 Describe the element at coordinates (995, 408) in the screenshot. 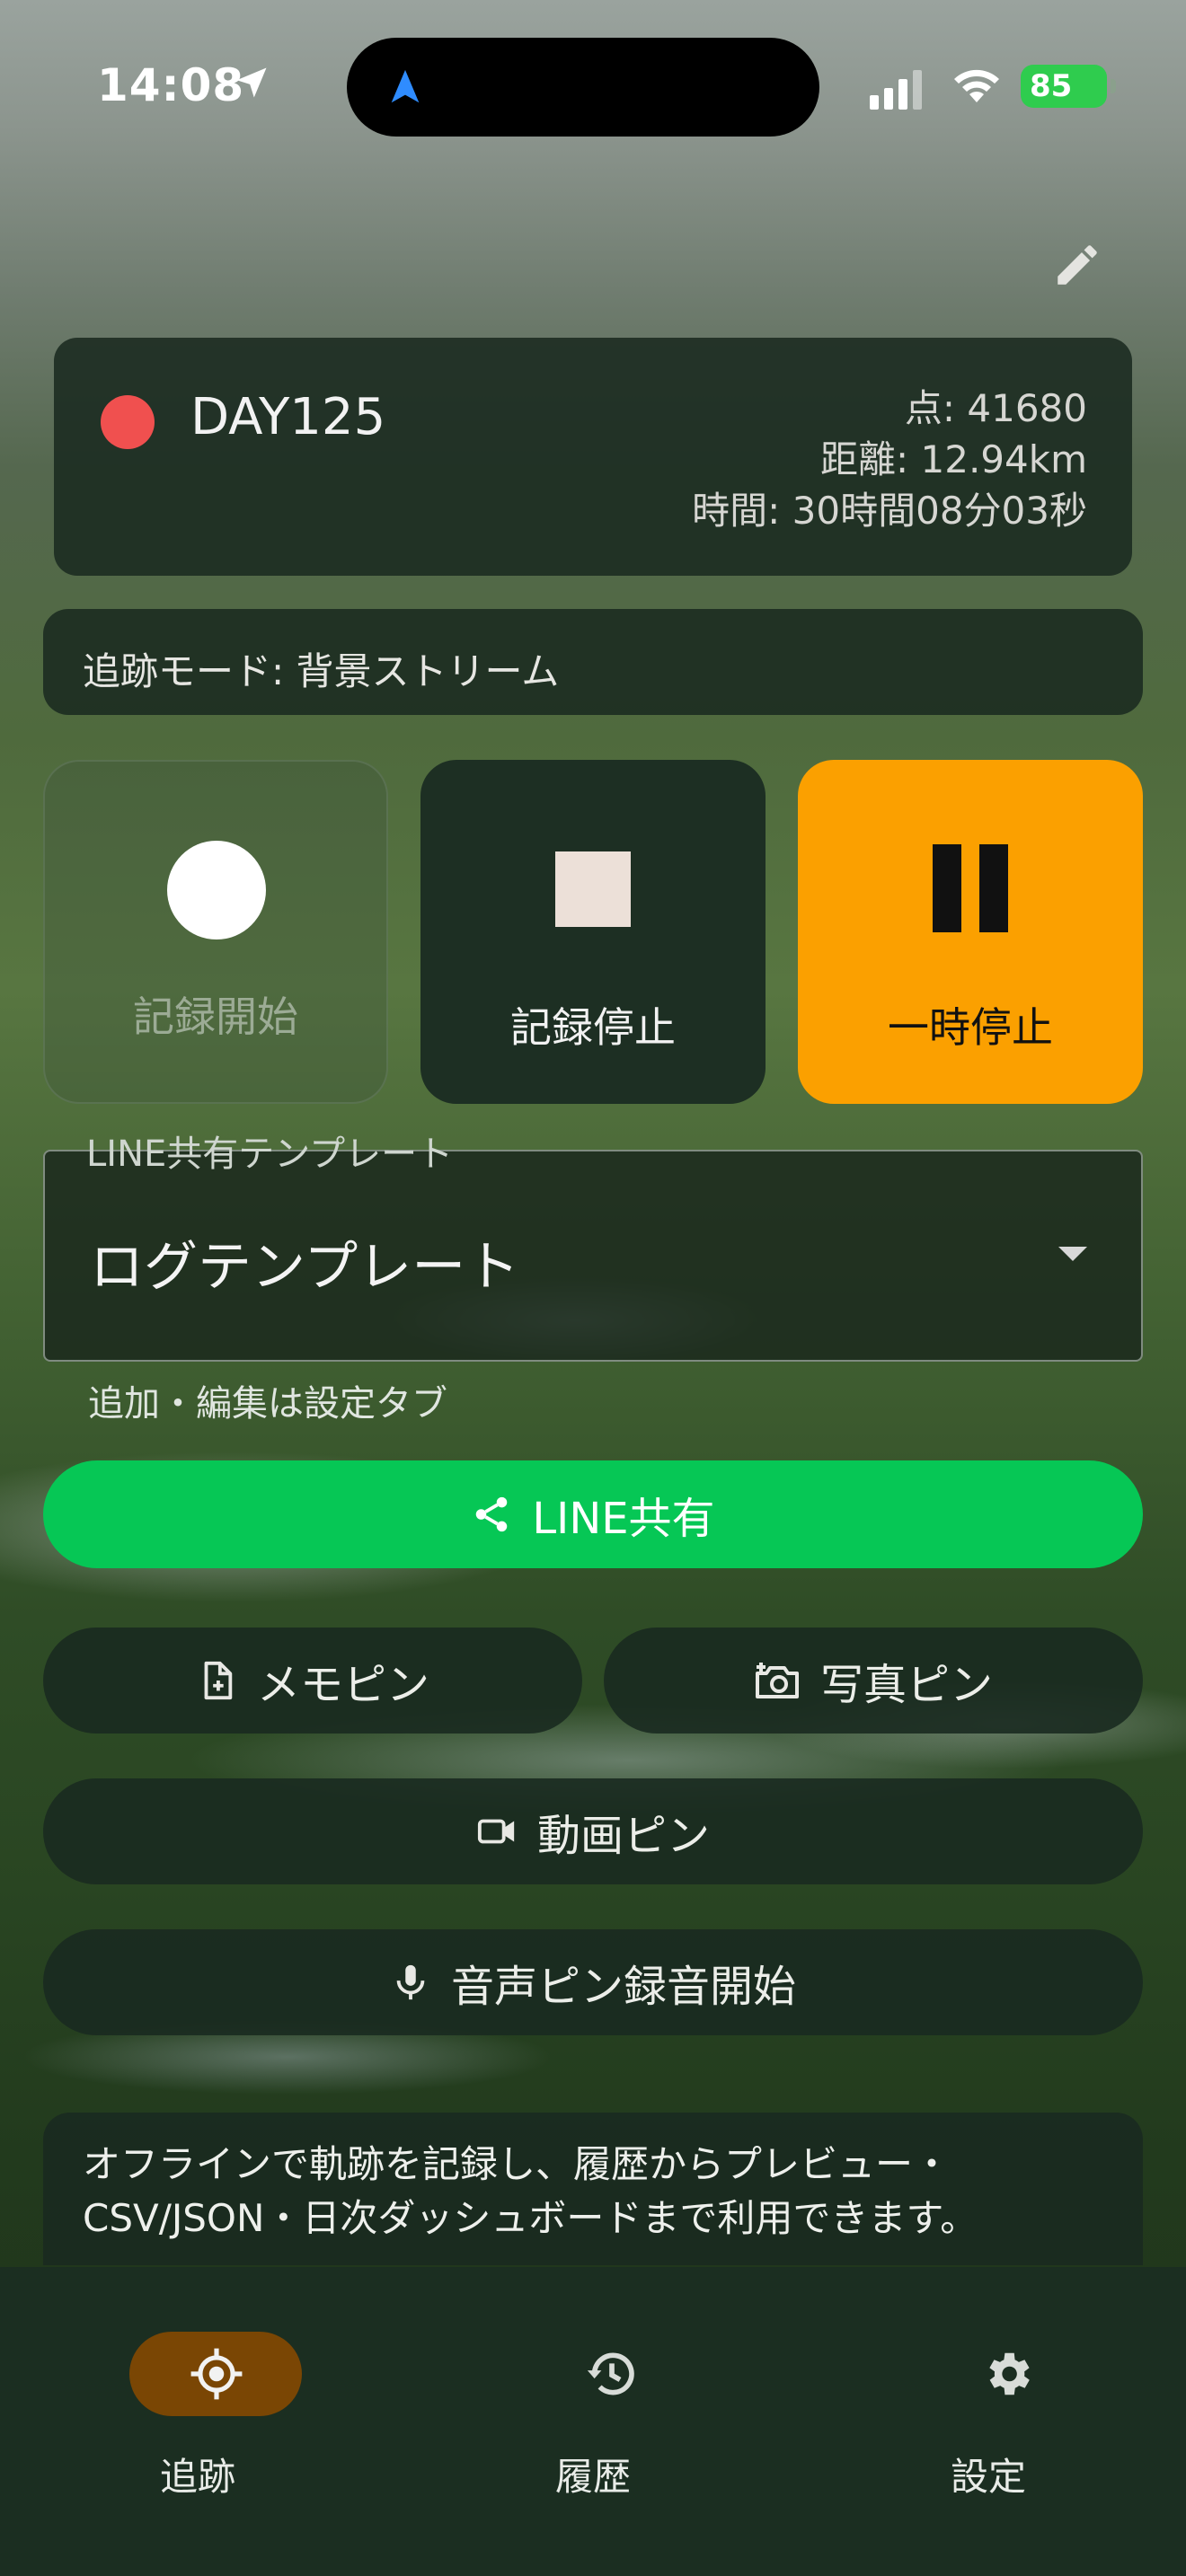

I see `points-count: 点: 41680` at that location.